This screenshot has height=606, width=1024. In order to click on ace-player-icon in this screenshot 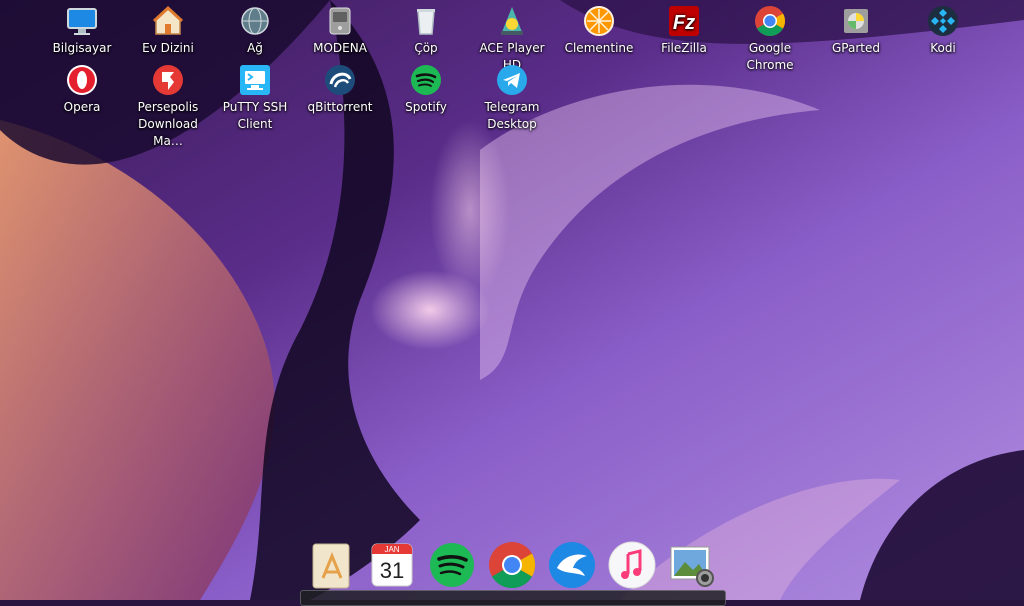, I will do `click(512, 21)`.